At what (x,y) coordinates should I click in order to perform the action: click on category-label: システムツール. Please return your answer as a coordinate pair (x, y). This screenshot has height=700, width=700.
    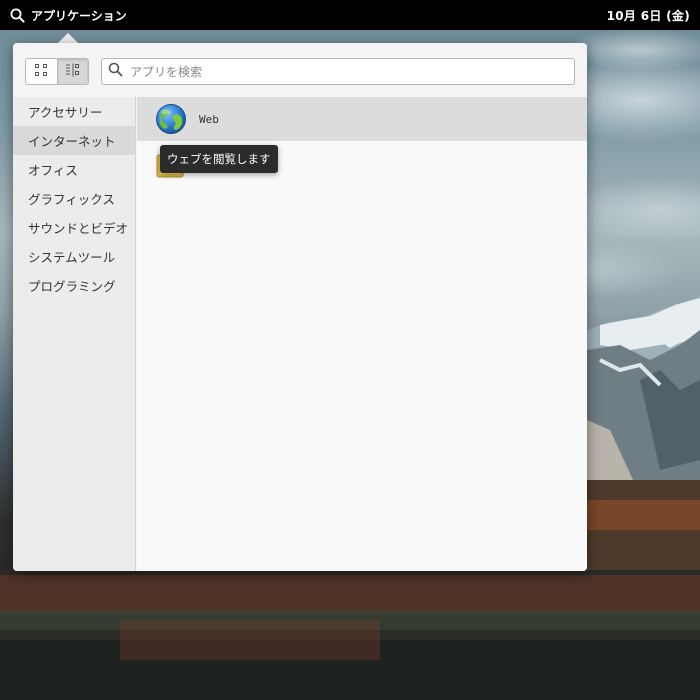
    Looking at the image, I should click on (72, 257).